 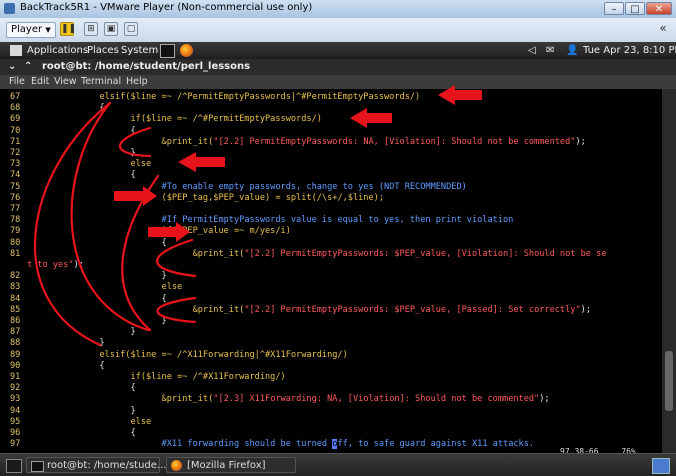 I want to click on firefox-icon, so click(x=176, y=465).